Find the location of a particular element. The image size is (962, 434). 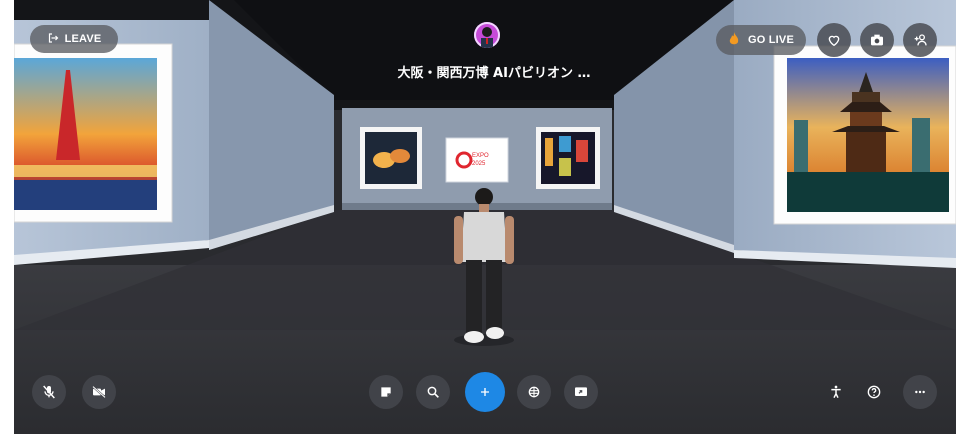

expo-logo-line2: 2025 is located at coordinates (479, 164).